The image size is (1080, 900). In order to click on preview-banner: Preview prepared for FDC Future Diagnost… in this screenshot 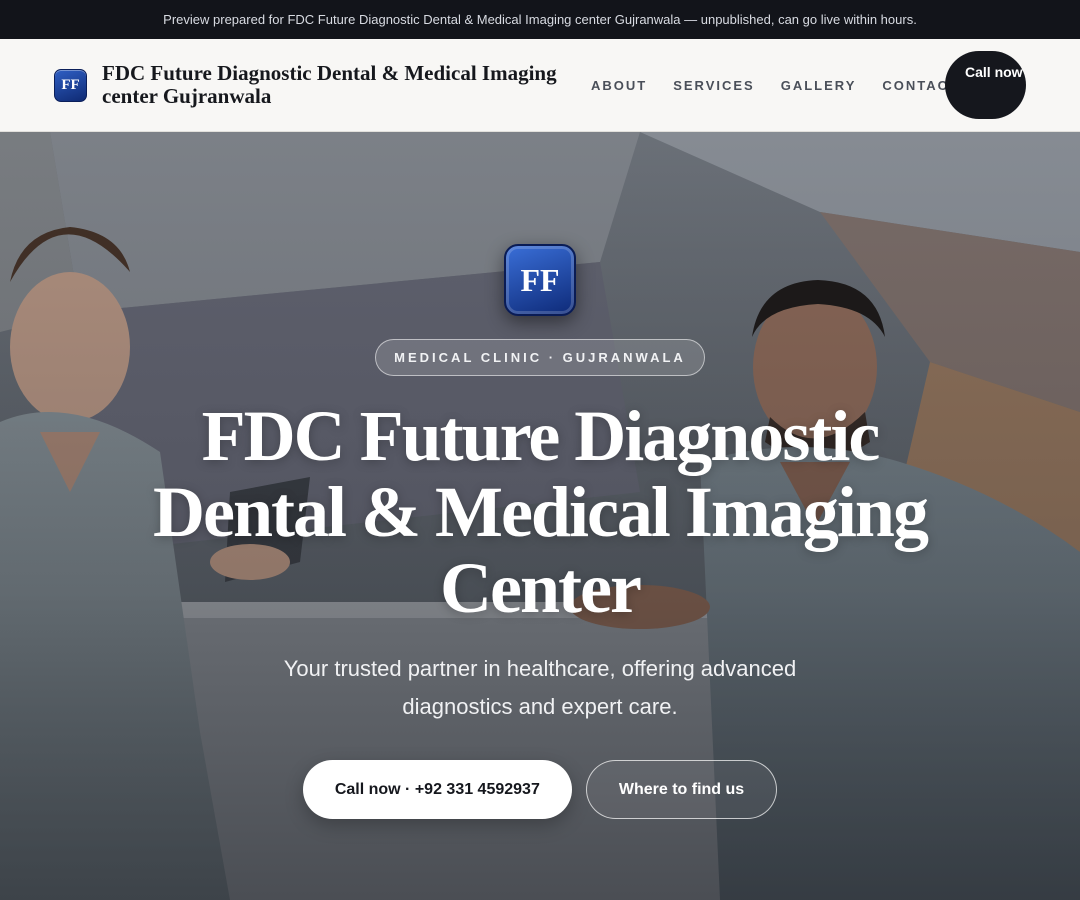, I will do `click(540, 19)`.